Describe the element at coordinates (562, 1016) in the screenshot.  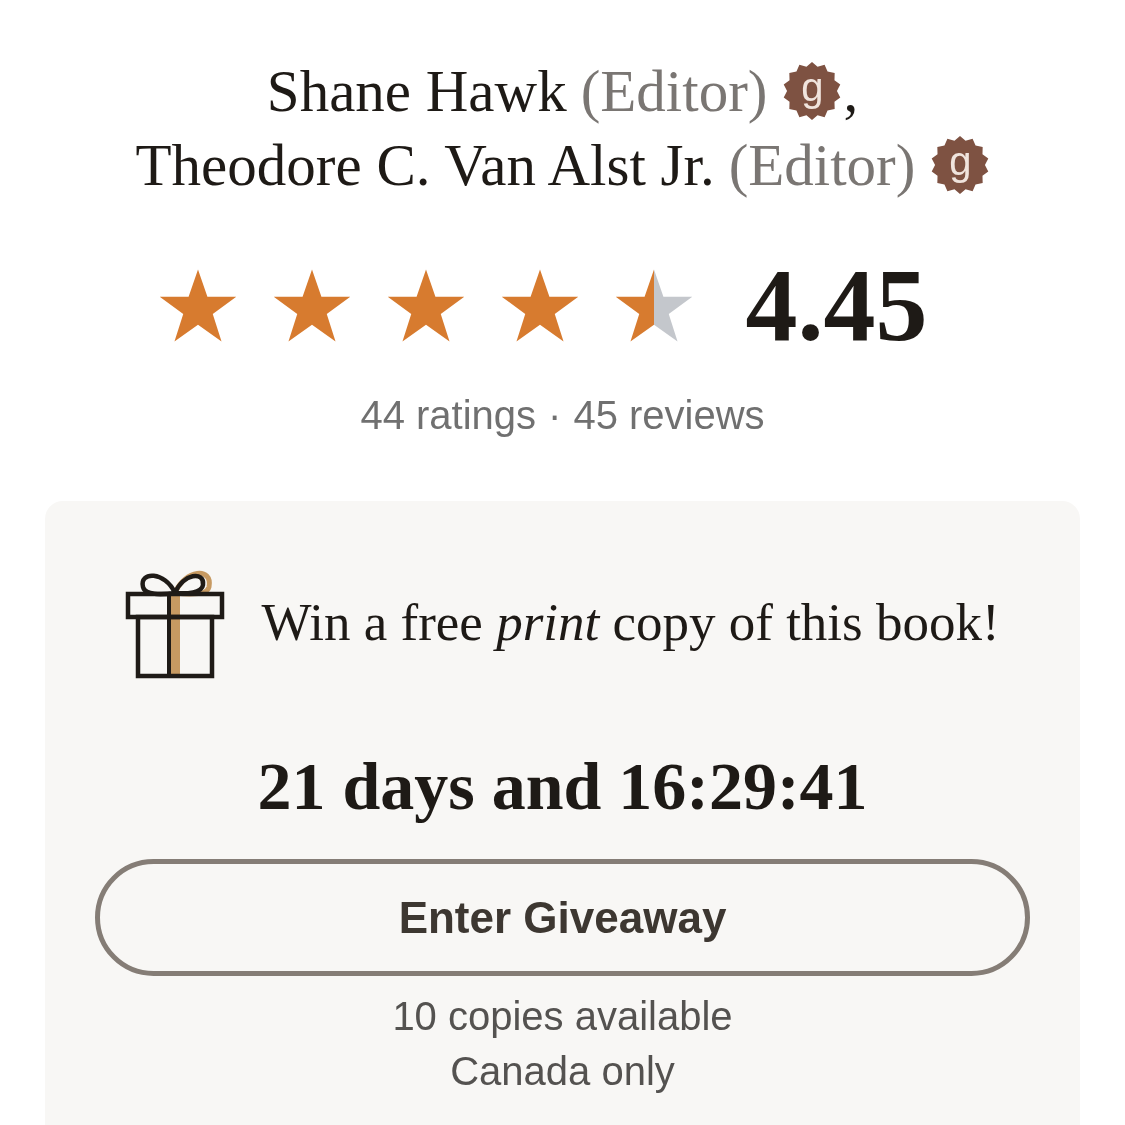
I see `giveaway-detail: 10 copies available` at that location.